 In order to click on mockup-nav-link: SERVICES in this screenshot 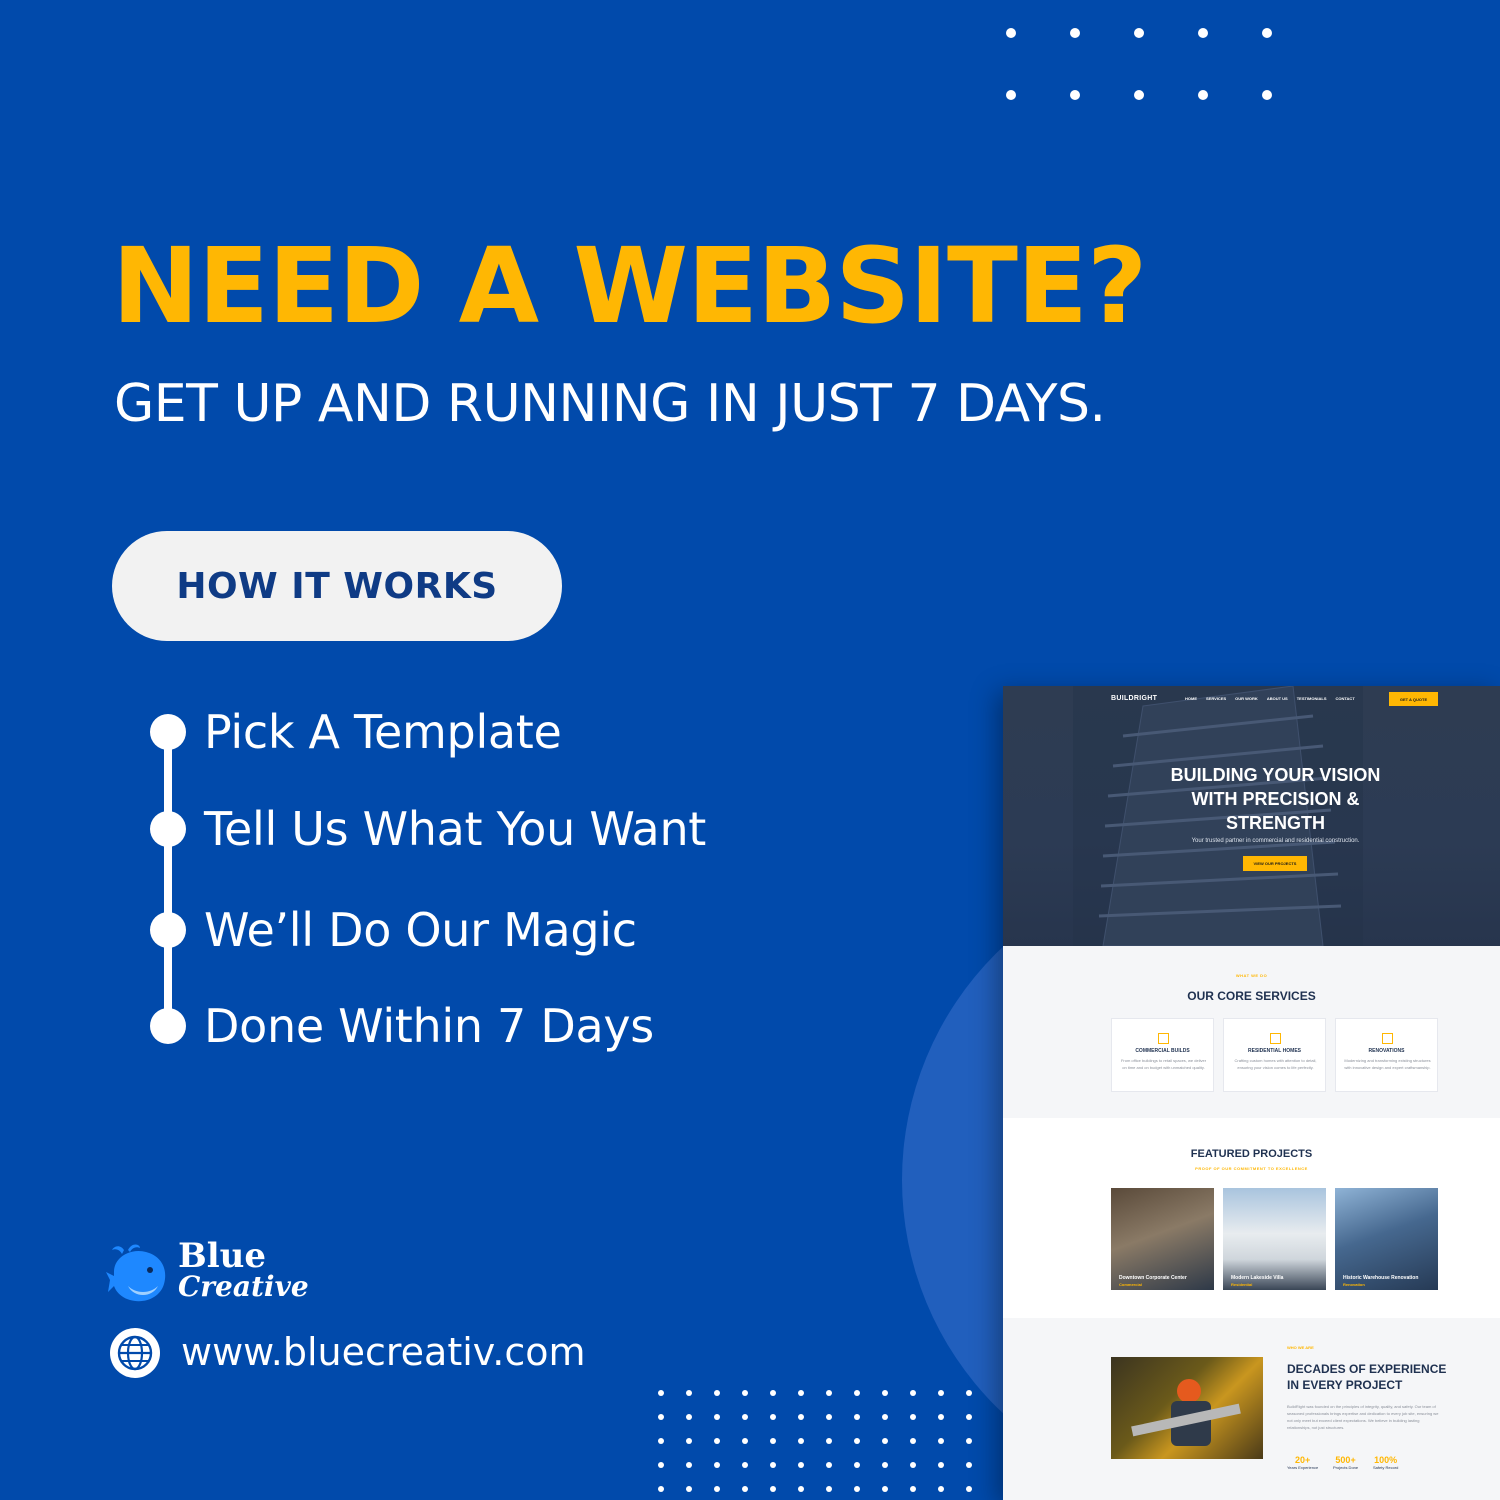, I will do `click(1216, 698)`.